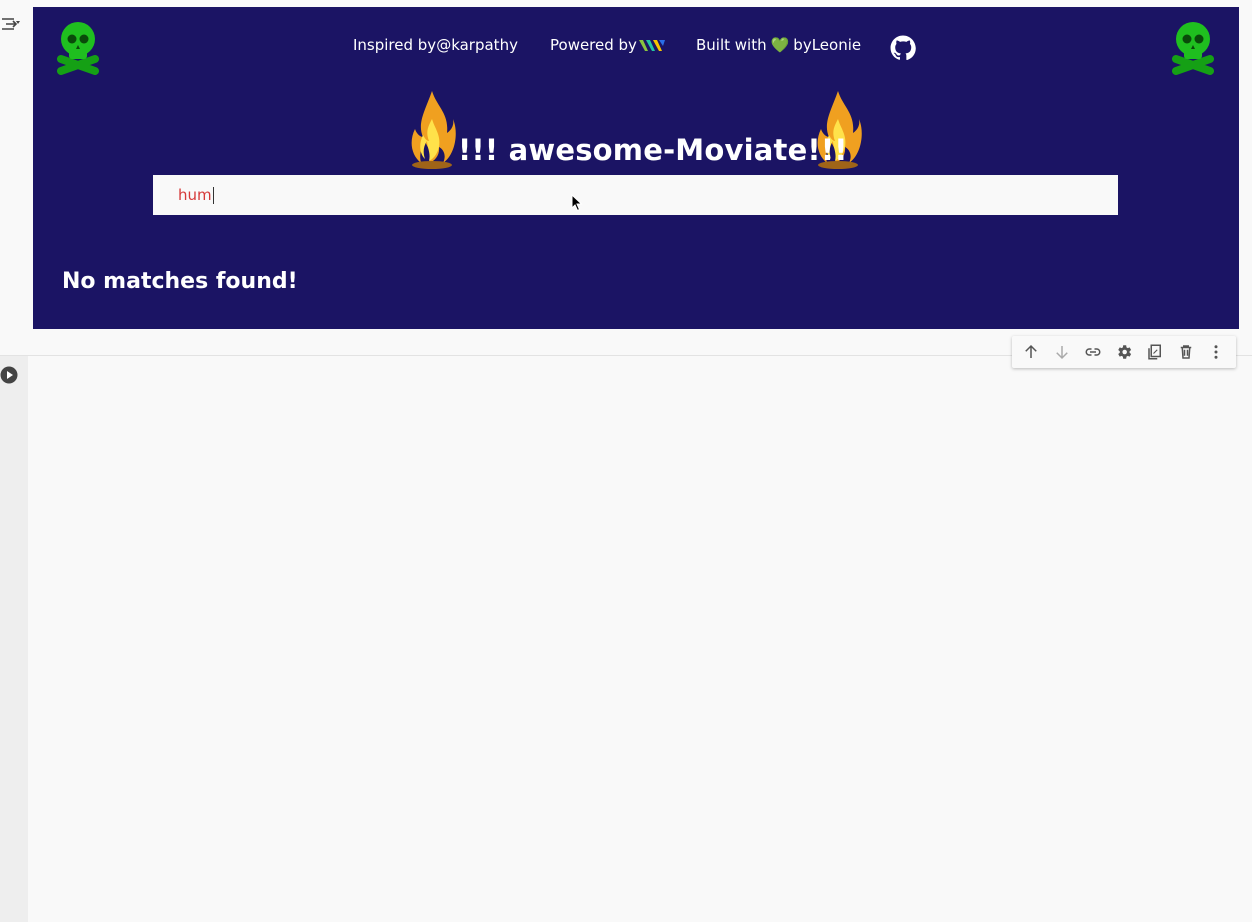 The image size is (1252, 922). I want to click on no-results-message: No matches found!, so click(180, 281).